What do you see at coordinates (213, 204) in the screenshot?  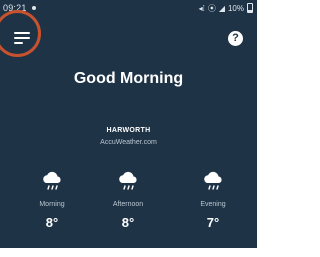 I see `forecast-label: Evening` at bounding box center [213, 204].